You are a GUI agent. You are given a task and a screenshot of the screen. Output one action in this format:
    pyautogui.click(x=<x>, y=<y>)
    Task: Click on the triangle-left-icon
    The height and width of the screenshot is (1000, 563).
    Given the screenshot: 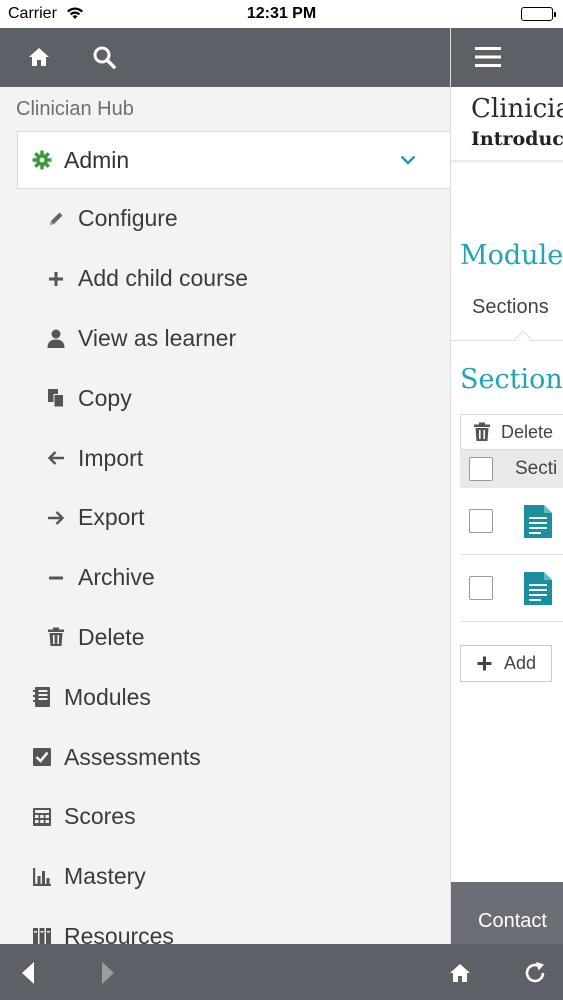 What is the action you would take?
    pyautogui.click(x=28, y=973)
    